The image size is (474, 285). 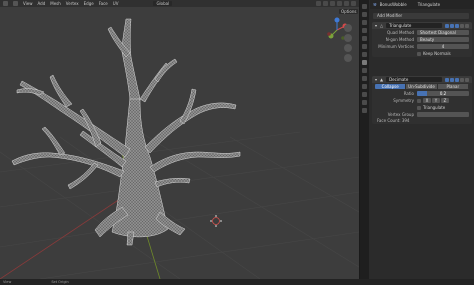 I want to click on zoom-icon, so click(x=348, y=28).